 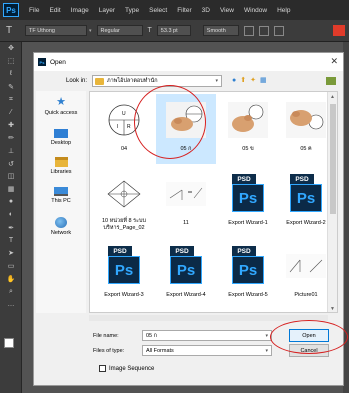 I want to click on file-item: 10 หน่วยที่ 8 ระบบ บริหาร_Page_02, so click(x=124, y=203).